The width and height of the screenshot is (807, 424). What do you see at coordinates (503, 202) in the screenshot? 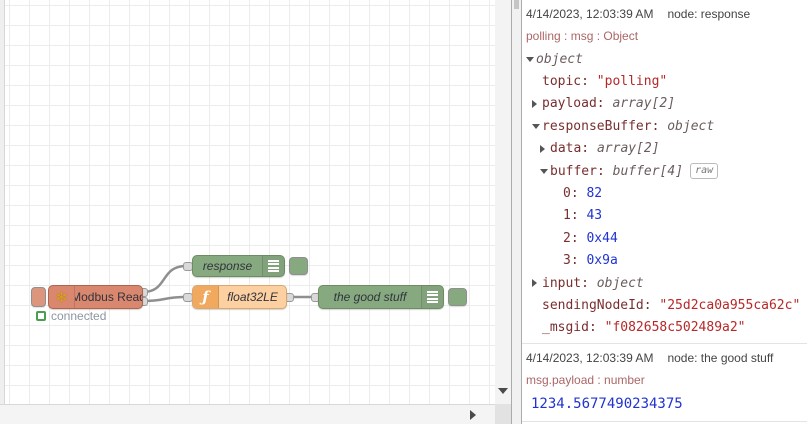
I see `canvas-vertical-scrollbar` at bounding box center [503, 202].